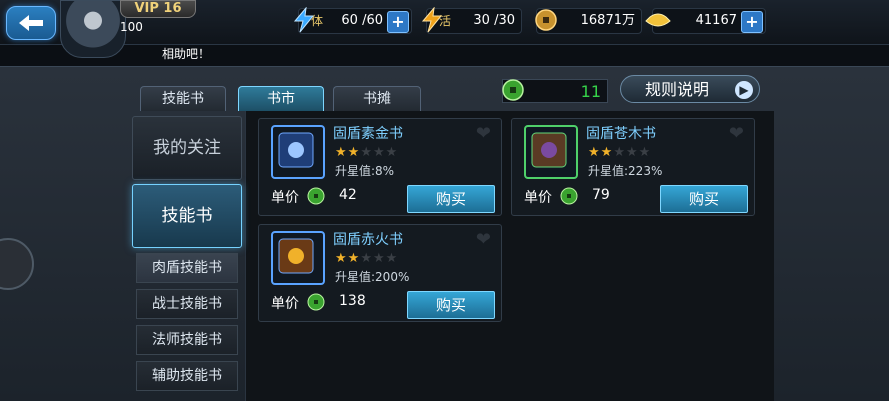 The image size is (889, 401). What do you see at coordinates (187, 268) in the screenshot?
I see `subcategory-tank: 肉盾技能书` at bounding box center [187, 268].